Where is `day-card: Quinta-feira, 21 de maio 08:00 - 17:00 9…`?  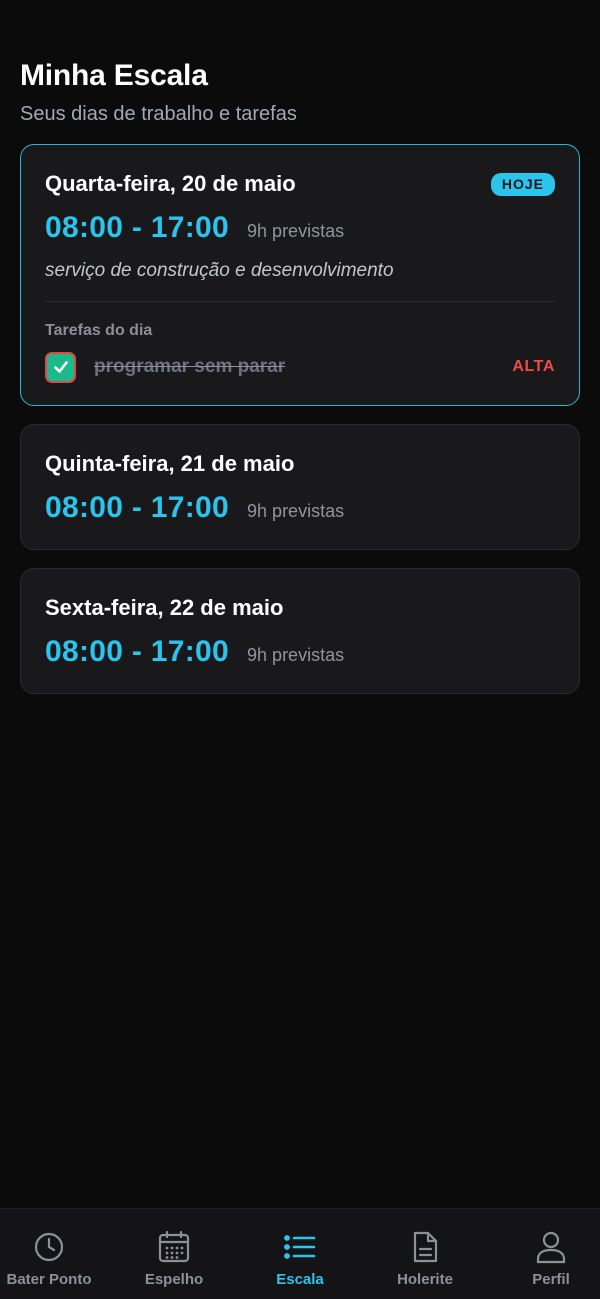 day-card: Quinta-feira, 21 de maio 08:00 - 17:00 9… is located at coordinates (300, 487).